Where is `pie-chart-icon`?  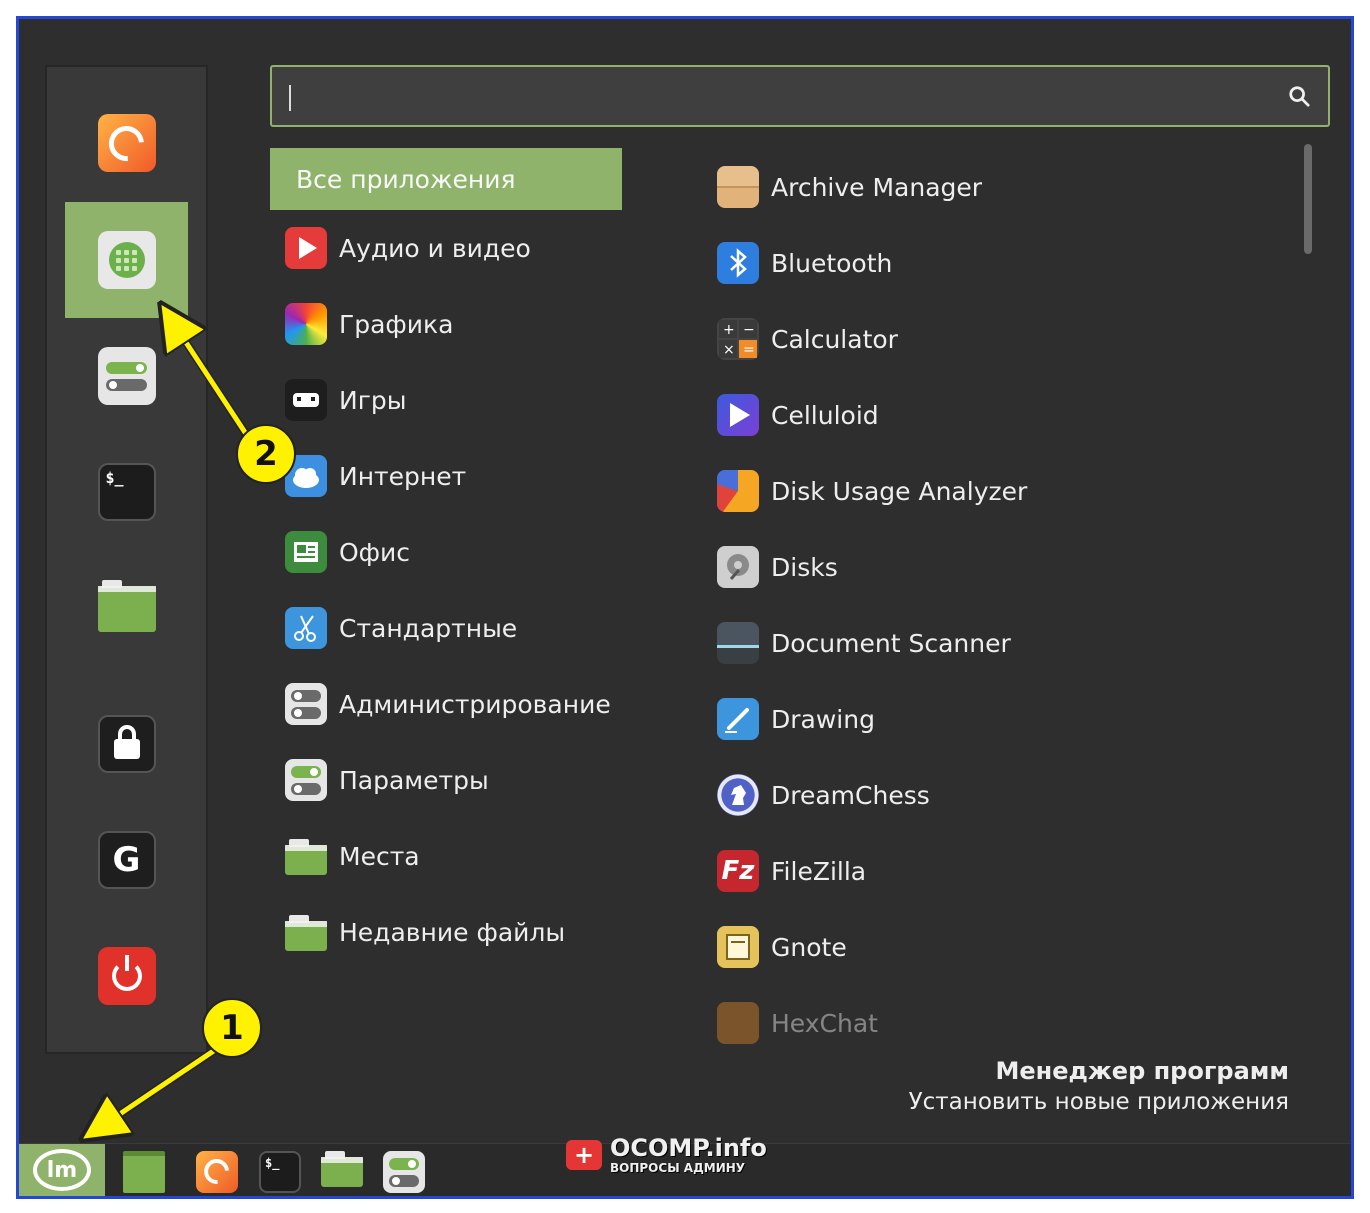 pie-chart-icon is located at coordinates (738, 491).